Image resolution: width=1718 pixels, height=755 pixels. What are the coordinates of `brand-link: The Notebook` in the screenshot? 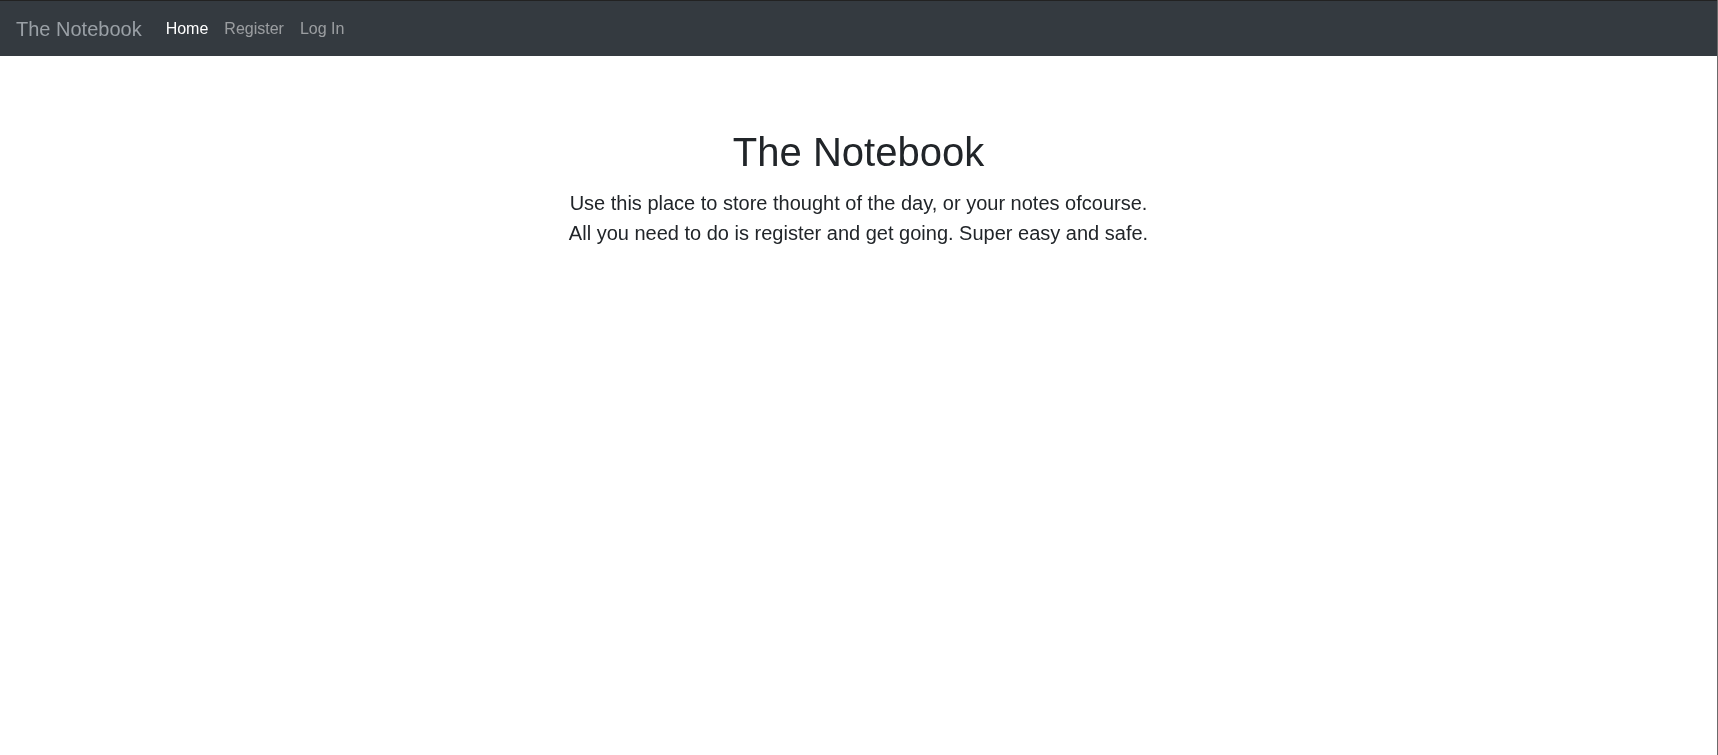 It's located at (79, 28).